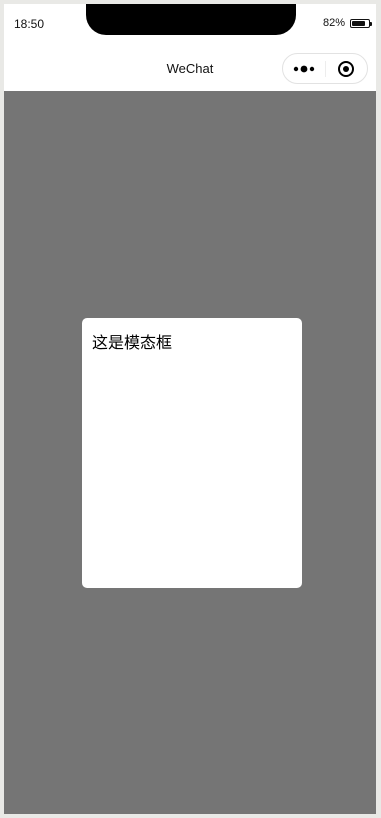  What do you see at coordinates (132, 342) in the screenshot?
I see `modal-text: 这是模态框` at bounding box center [132, 342].